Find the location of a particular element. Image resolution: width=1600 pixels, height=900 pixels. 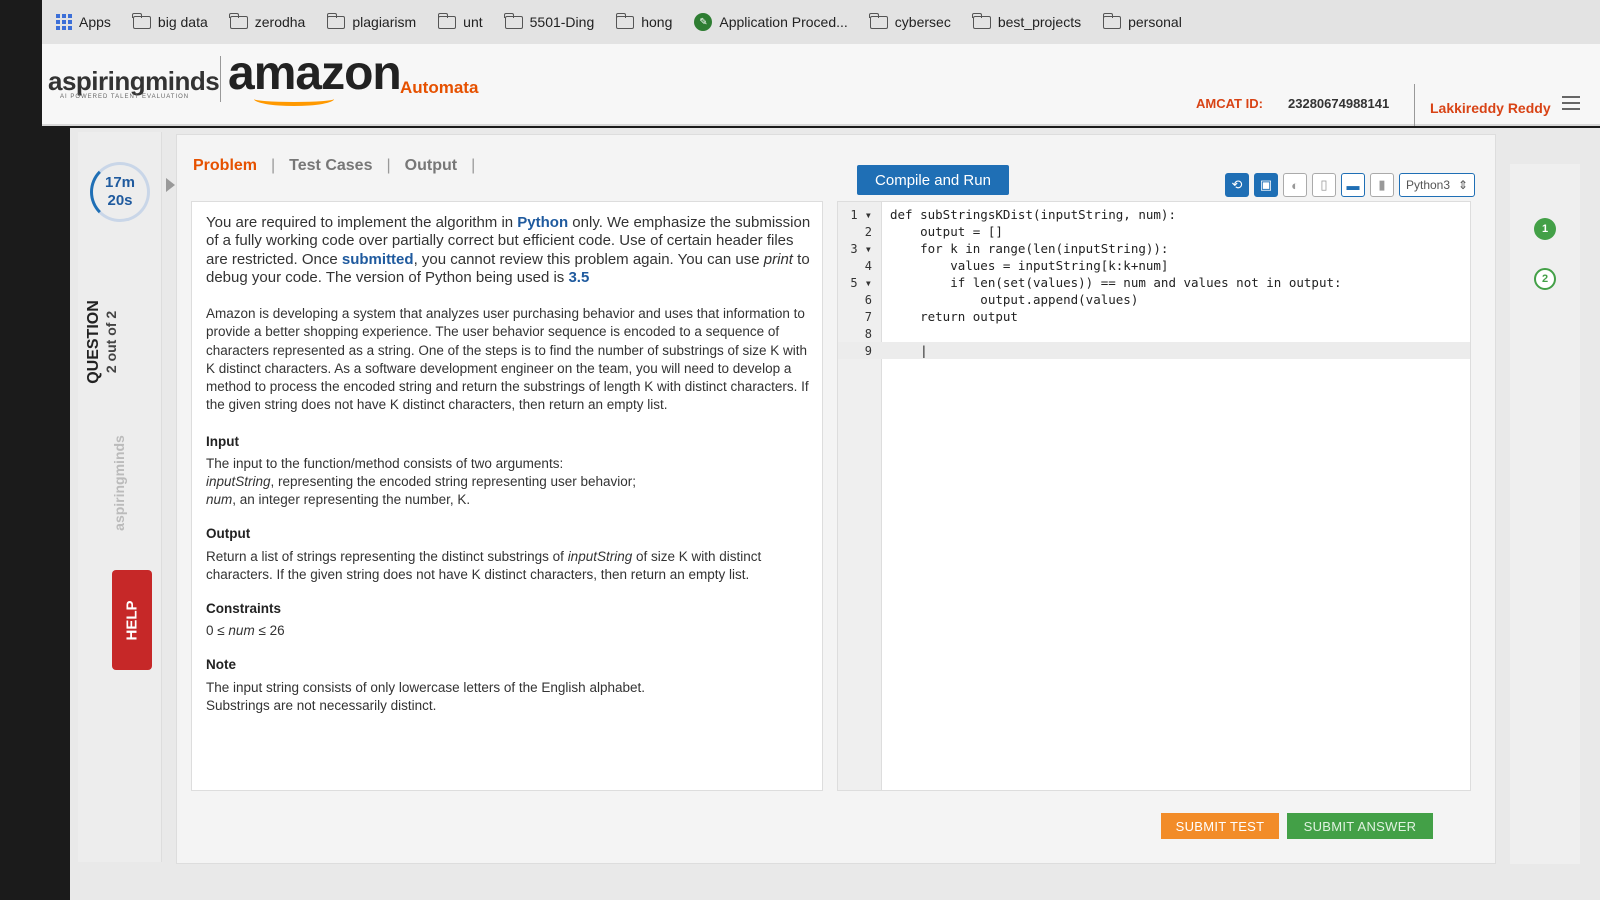

language-select: Python3 ⇕ is located at coordinates (1437, 185).